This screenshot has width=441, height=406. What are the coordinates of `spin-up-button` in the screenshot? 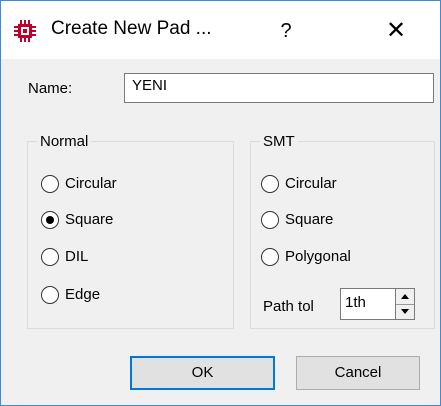 It's located at (405, 297).